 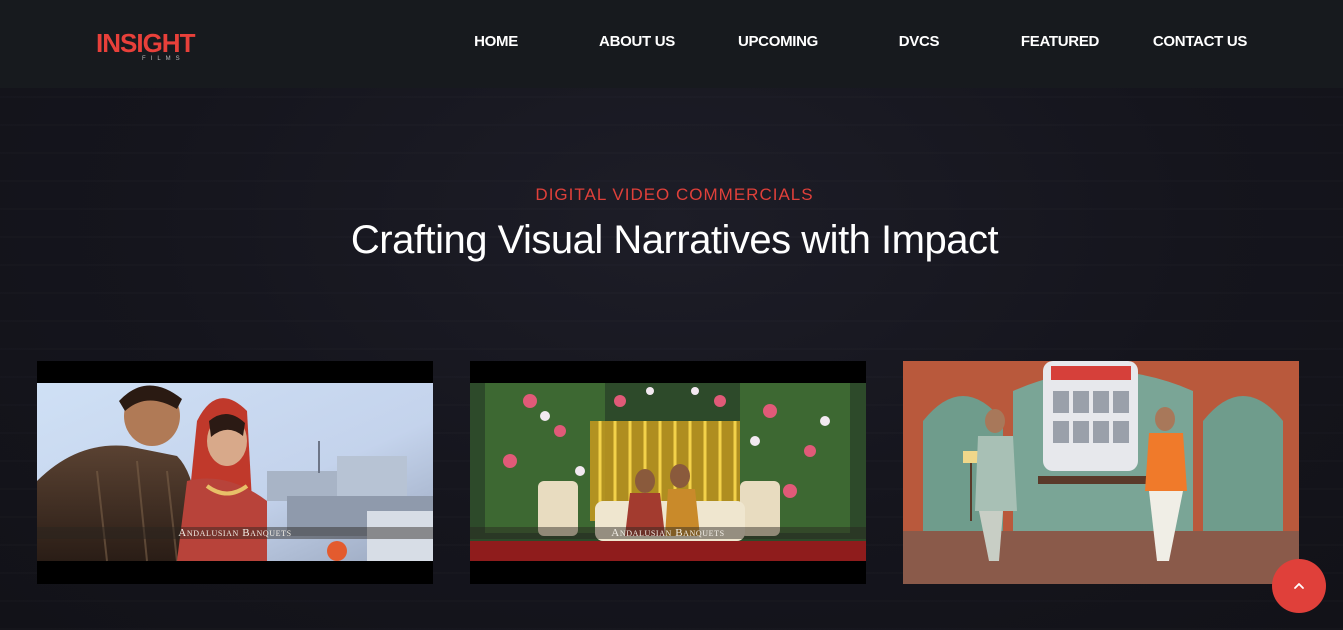 What do you see at coordinates (674, 194) in the screenshot?
I see `section-eyebrow: DIGITAL VIDEO COMMERCIALS` at bounding box center [674, 194].